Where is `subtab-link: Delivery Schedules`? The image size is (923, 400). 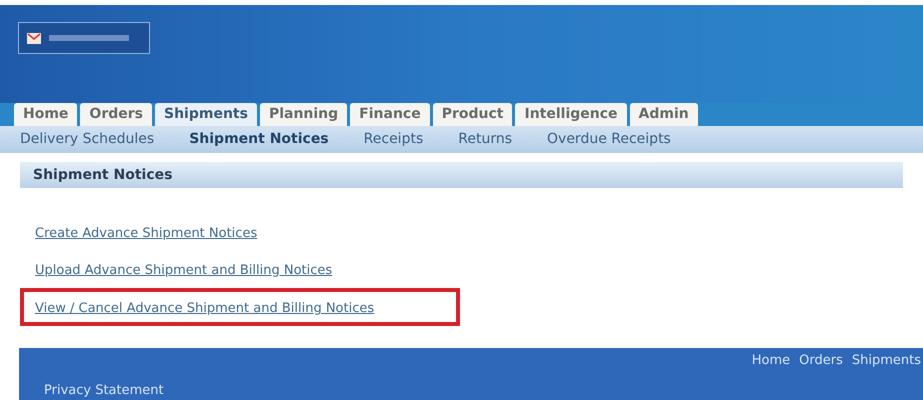
subtab-link: Delivery Schedules is located at coordinates (87, 139).